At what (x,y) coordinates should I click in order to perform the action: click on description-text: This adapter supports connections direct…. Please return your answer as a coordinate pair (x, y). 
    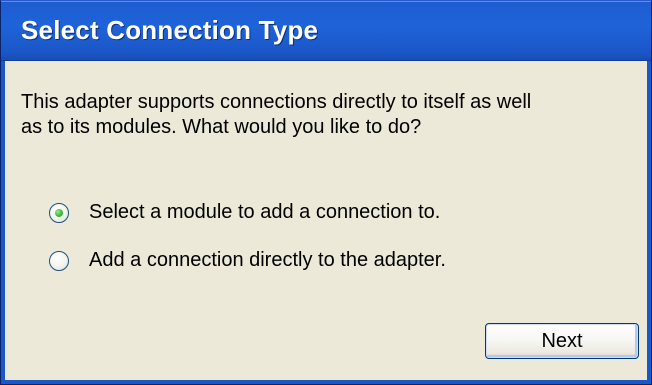
    Looking at the image, I should click on (331, 115).